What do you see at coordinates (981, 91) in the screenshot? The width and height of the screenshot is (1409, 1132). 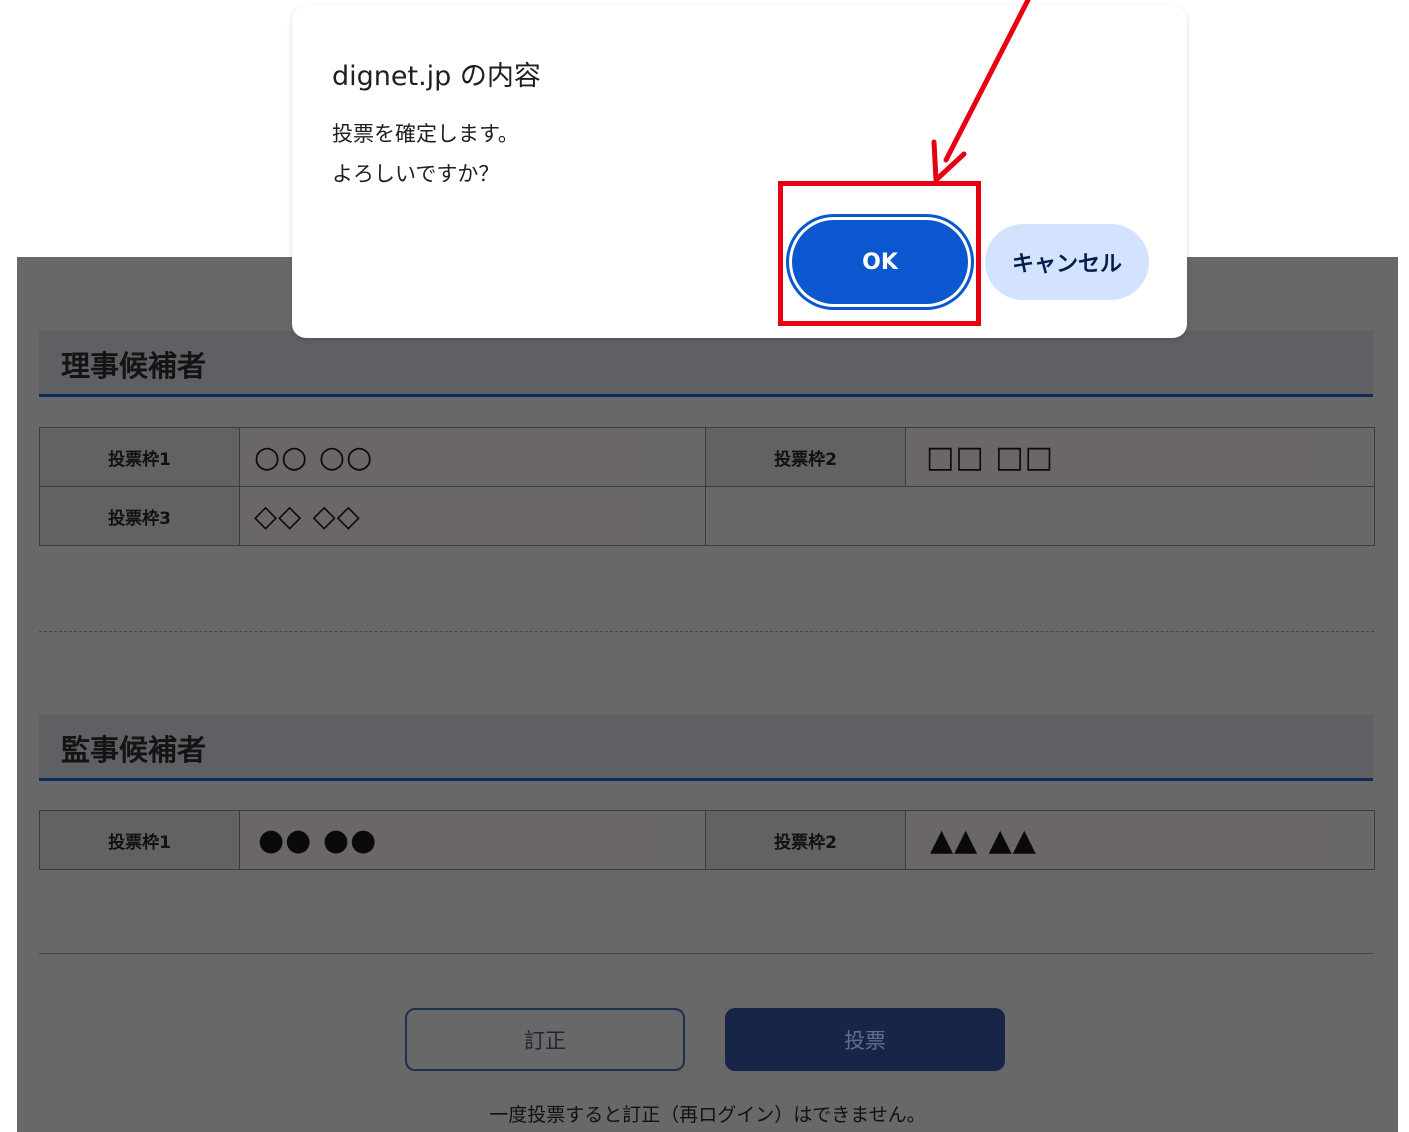 I see `pointer-arrow-icon` at bounding box center [981, 91].